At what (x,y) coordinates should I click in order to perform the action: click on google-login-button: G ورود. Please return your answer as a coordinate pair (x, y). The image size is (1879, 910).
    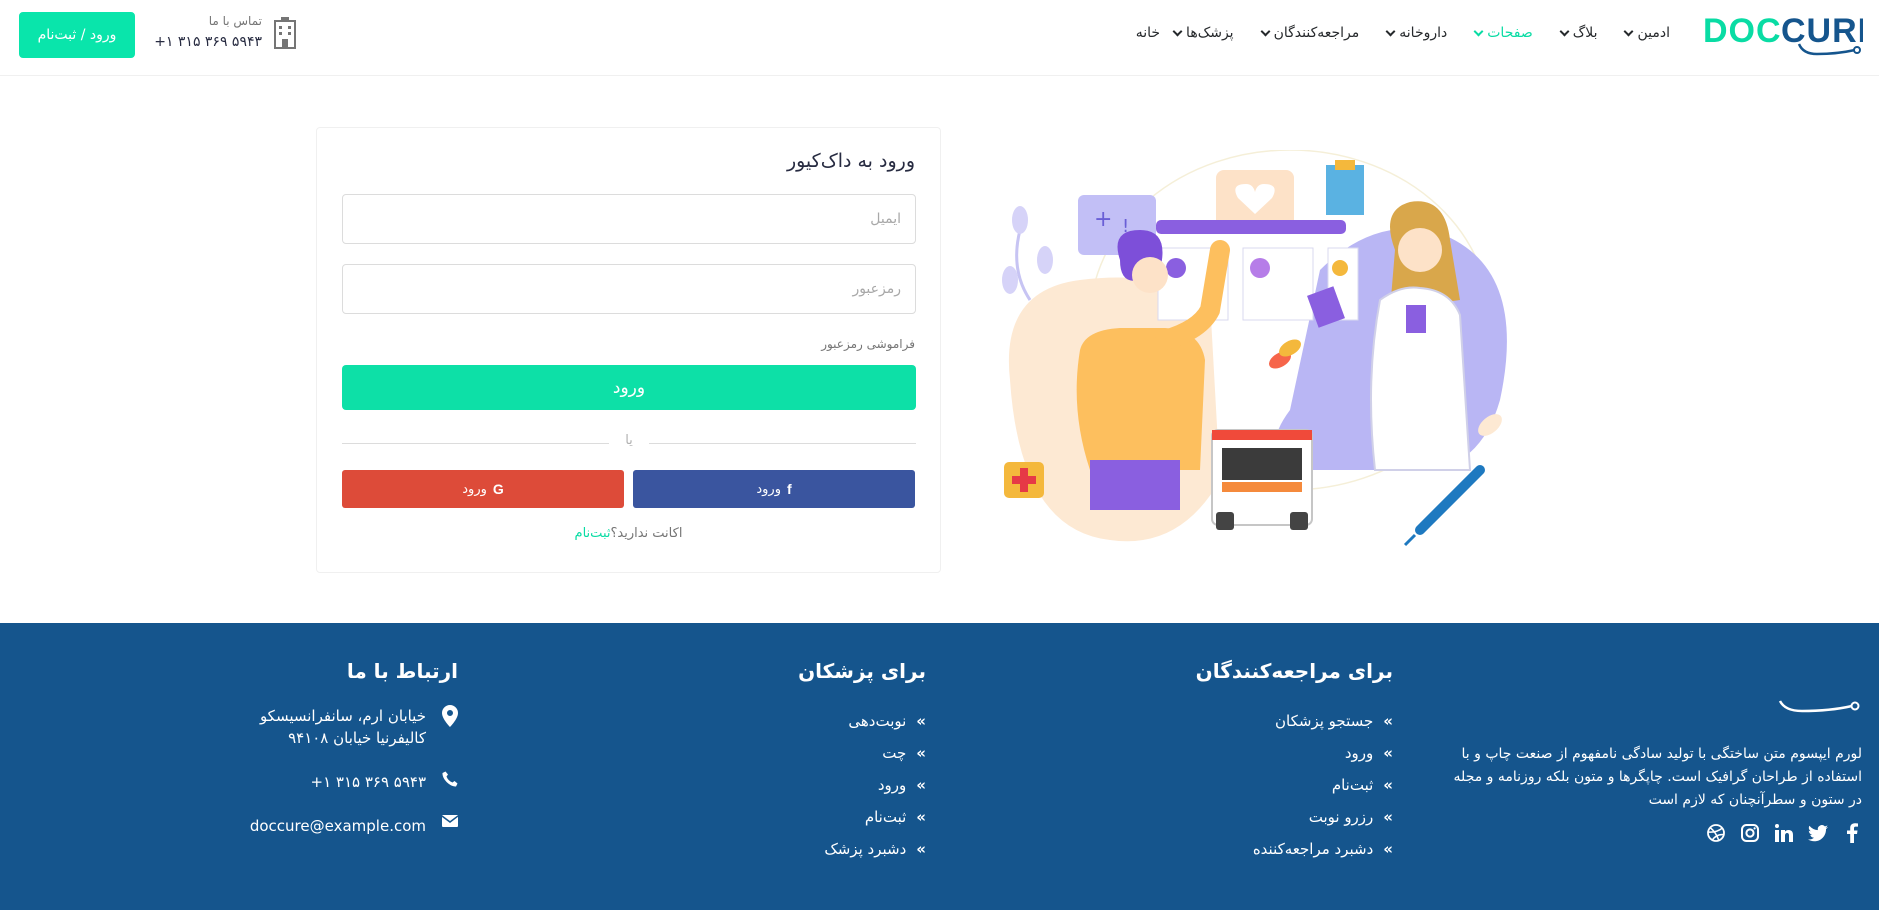
    Looking at the image, I should click on (483, 489).